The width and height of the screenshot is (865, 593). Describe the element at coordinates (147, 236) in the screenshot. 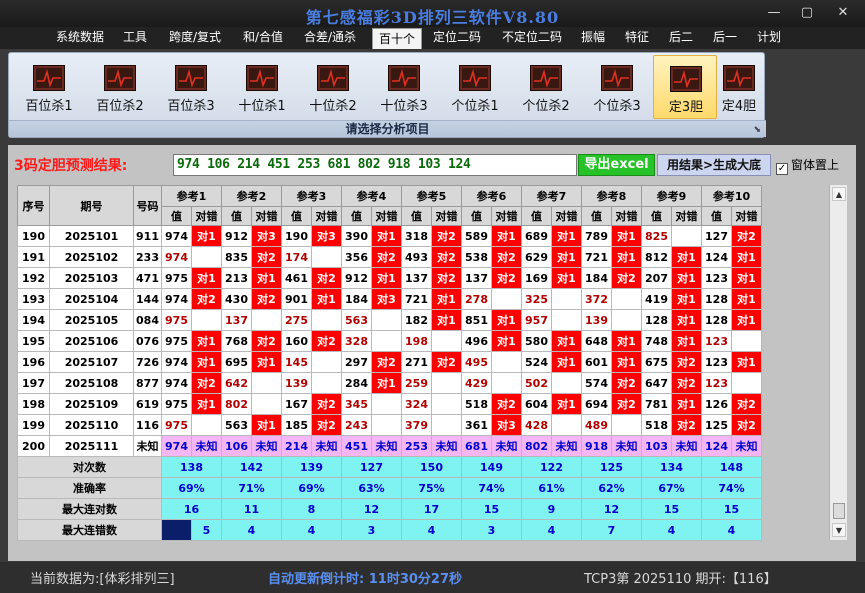

I see `row-number: 911` at that location.